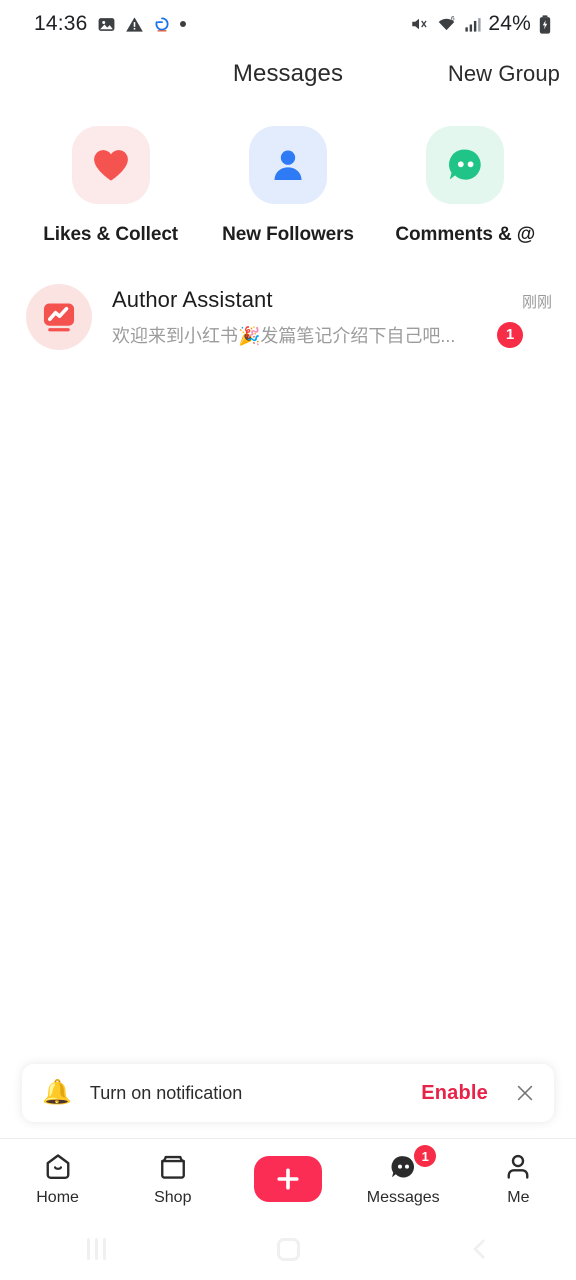 This screenshot has height=1280, width=576. Describe the element at coordinates (454, 1093) in the screenshot. I see `enable-button: Enable` at that location.